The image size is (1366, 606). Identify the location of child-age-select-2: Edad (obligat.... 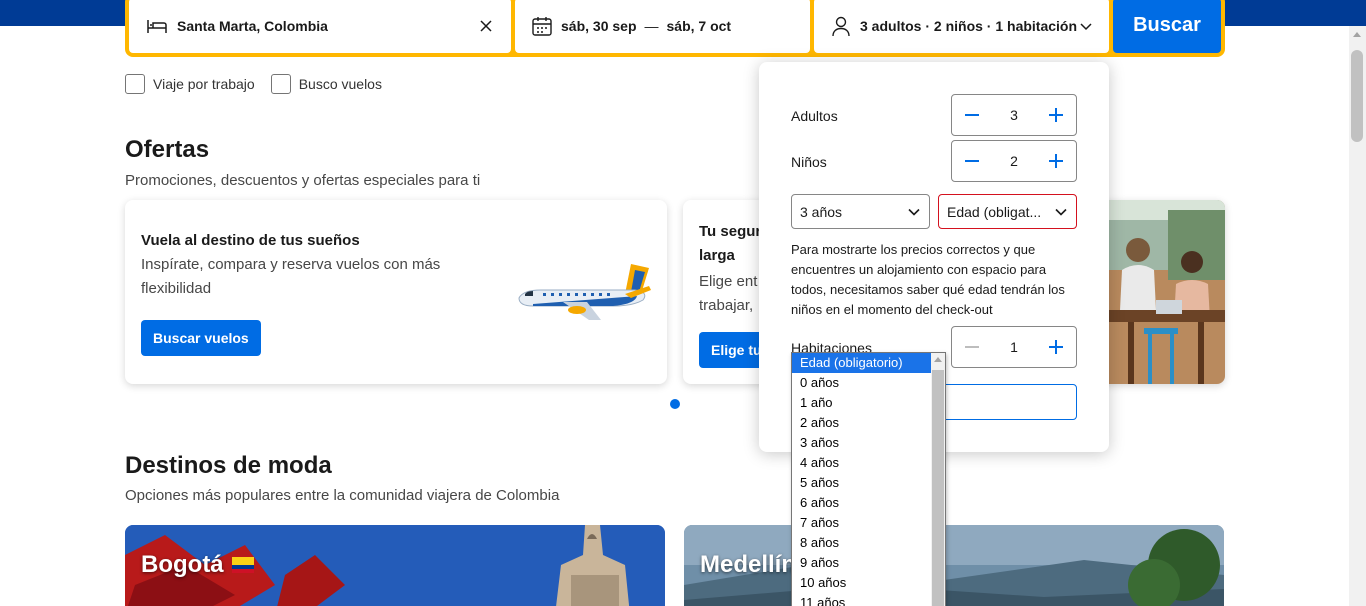
(1007, 211).